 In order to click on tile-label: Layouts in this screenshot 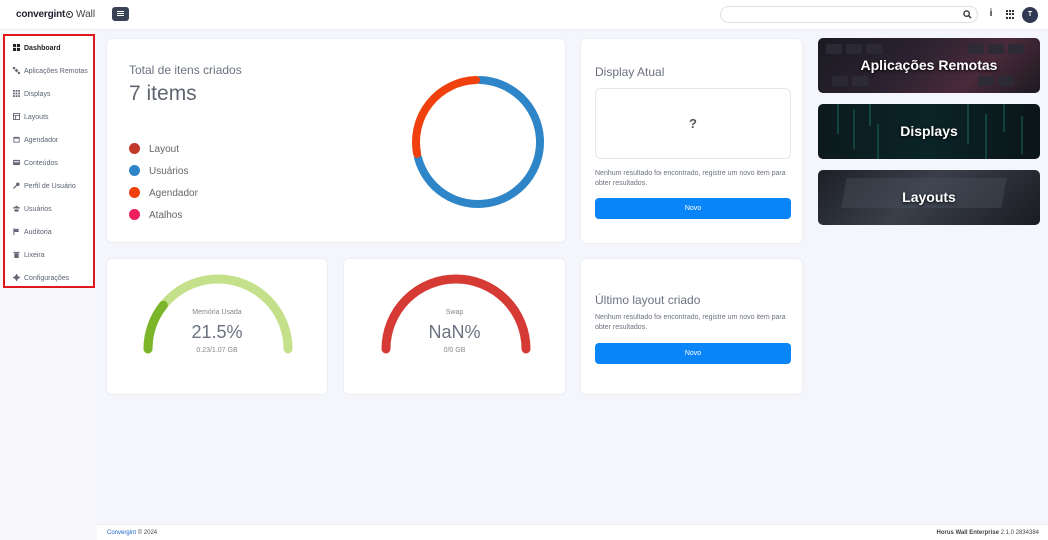, I will do `click(929, 197)`.